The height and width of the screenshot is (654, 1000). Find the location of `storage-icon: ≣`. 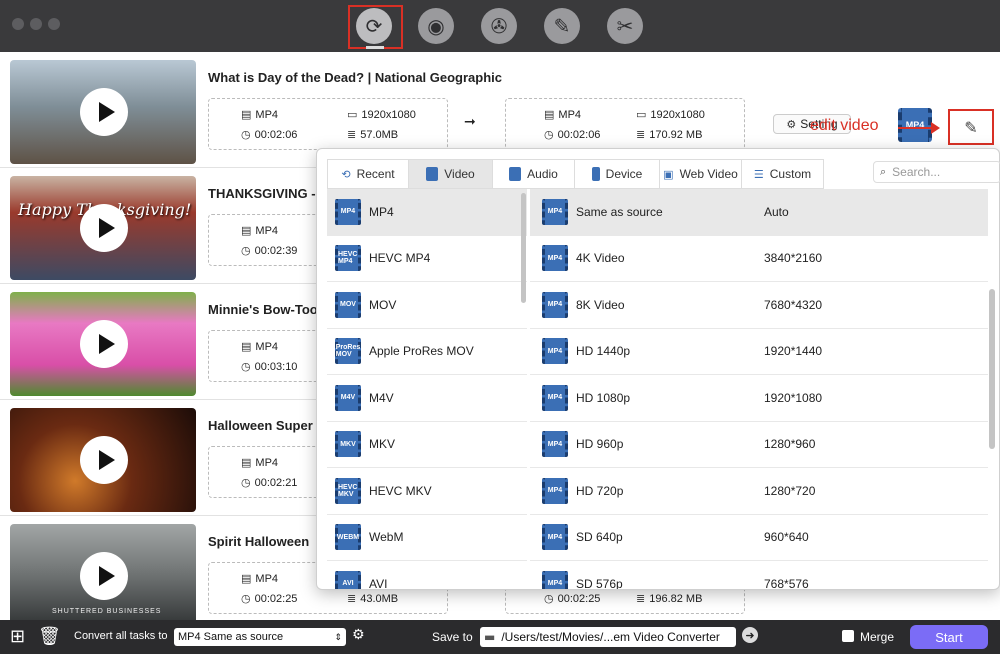

storage-icon: ≣ is located at coordinates (641, 134).